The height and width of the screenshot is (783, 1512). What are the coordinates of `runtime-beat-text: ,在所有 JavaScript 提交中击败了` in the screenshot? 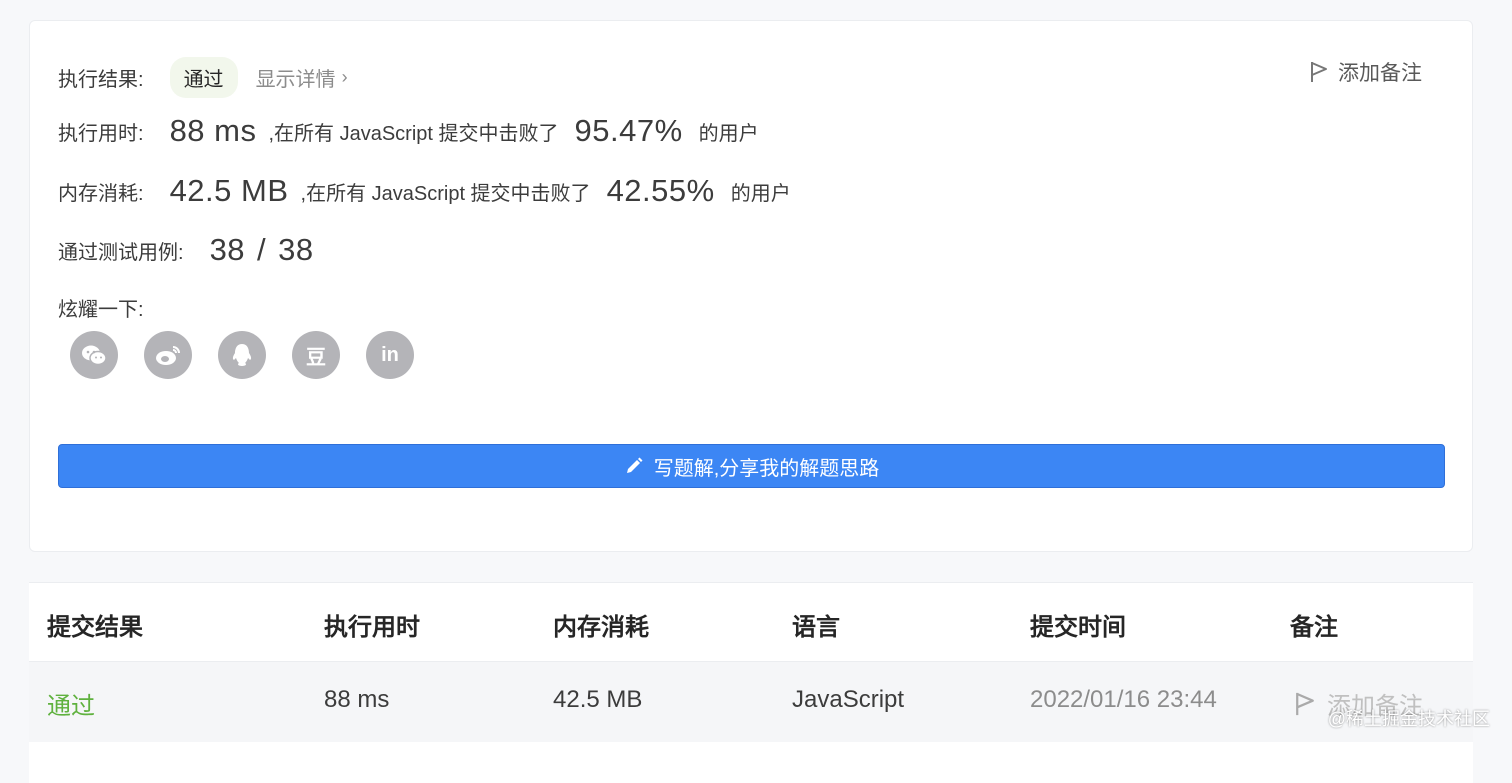 It's located at (413, 133).